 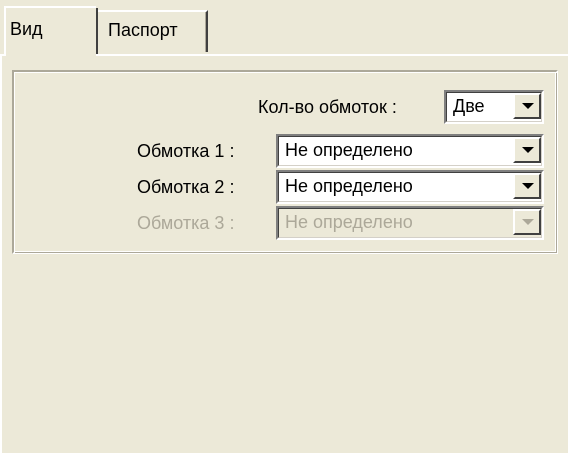 I want to click on winding1-label: Обмотка 1 :, so click(x=186, y=151).